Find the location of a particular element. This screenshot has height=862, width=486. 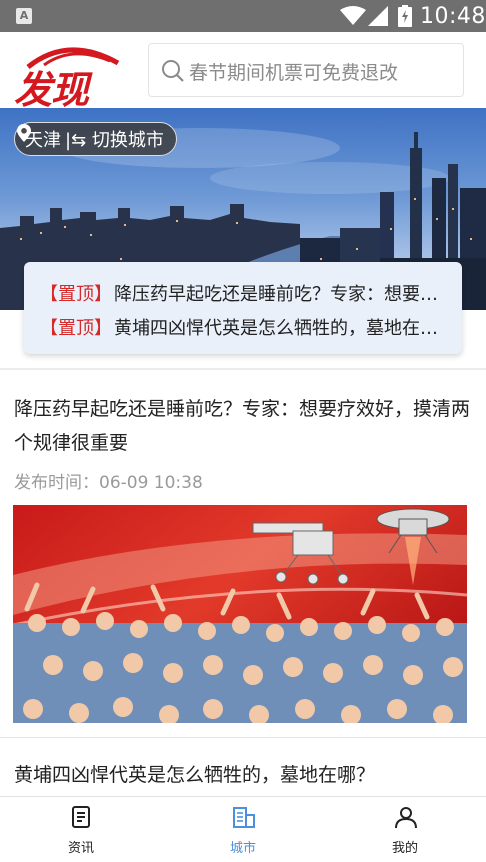

app-logo: 发现 is located at coordinates (69, 76).